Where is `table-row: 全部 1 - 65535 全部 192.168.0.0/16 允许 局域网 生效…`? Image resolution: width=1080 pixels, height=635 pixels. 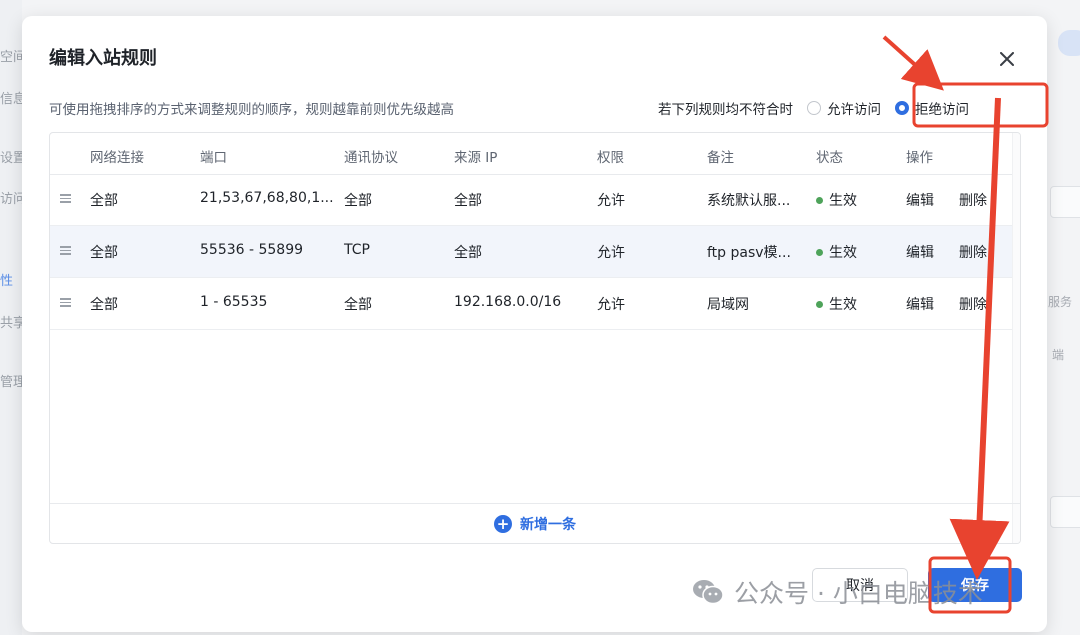
table-row: 全部 1 - 65535 全部 192.168.0.0/16 允许 局域网 生效… is located at coordinates (535, 304).